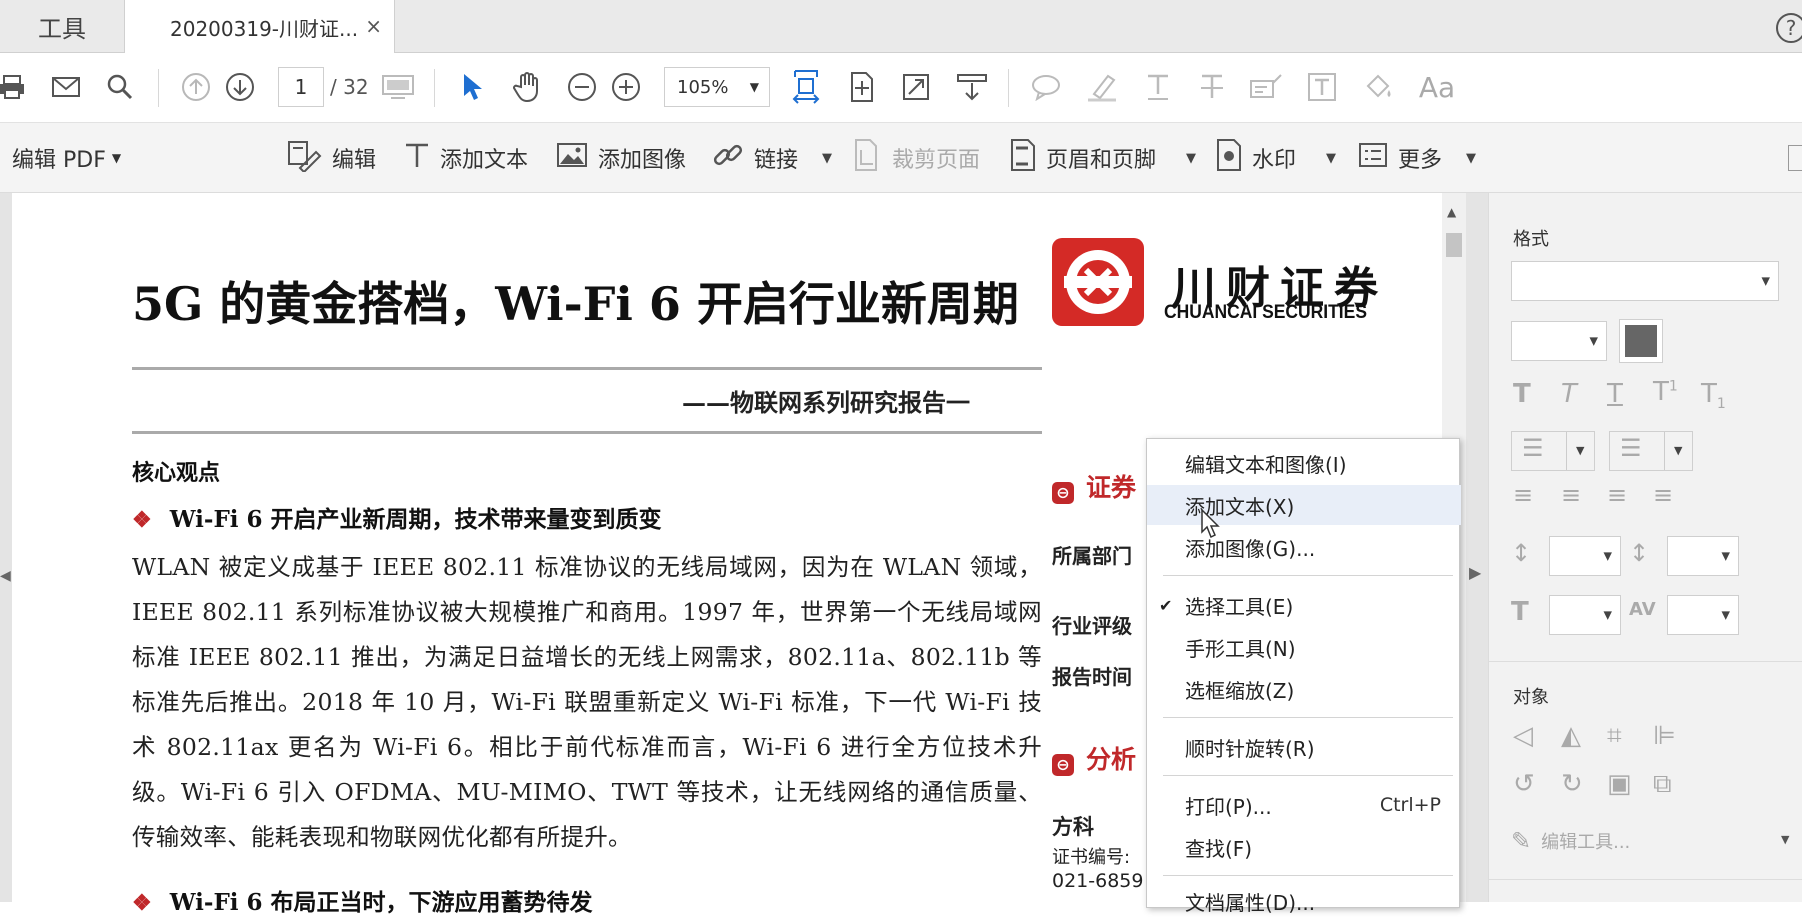  I want to click on arrange-objects-icon: ⧉, so click(1662, 784).